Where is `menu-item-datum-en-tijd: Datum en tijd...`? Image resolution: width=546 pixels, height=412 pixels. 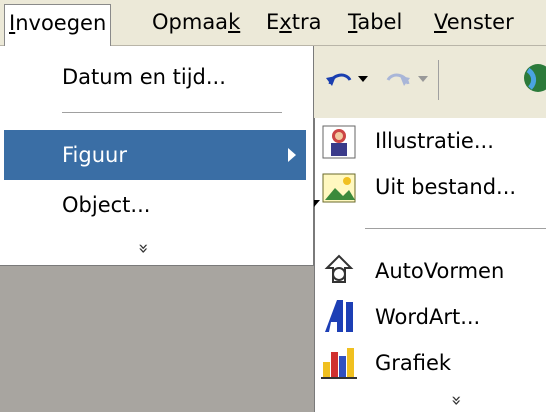 menu-item-datum-en-tijd: Datum en tijd... is located at coordinates (155, 77).